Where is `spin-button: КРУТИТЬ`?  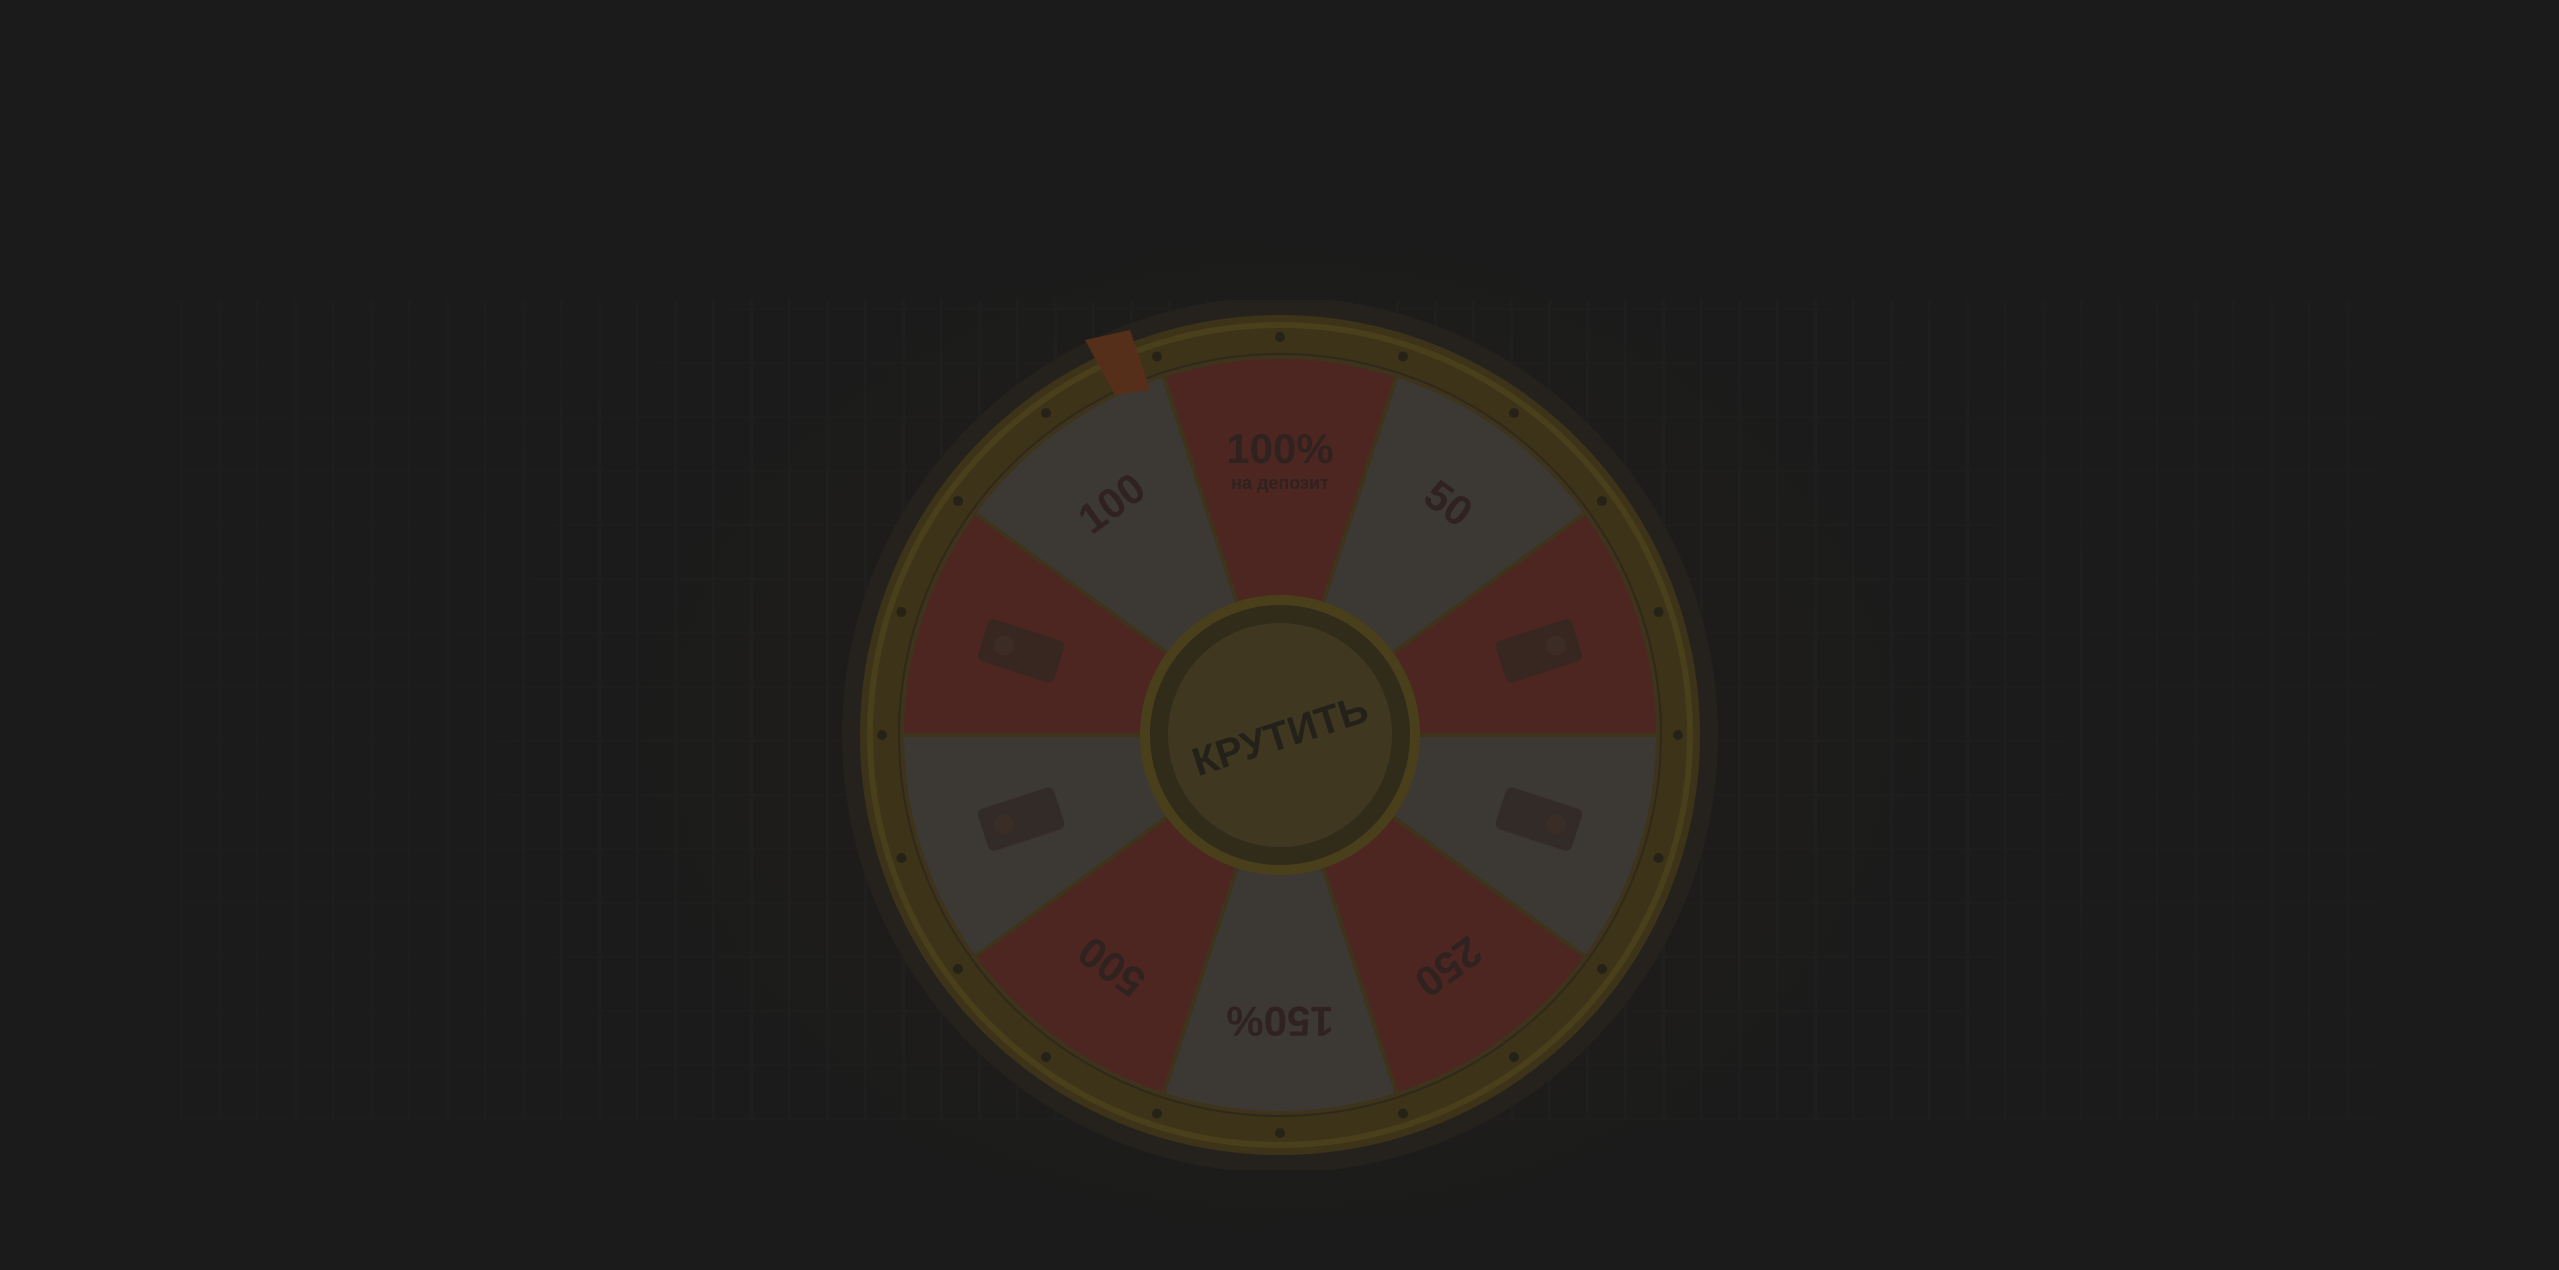
spin-button: КРУТИТЬ is located at coordinates (1280, 735).